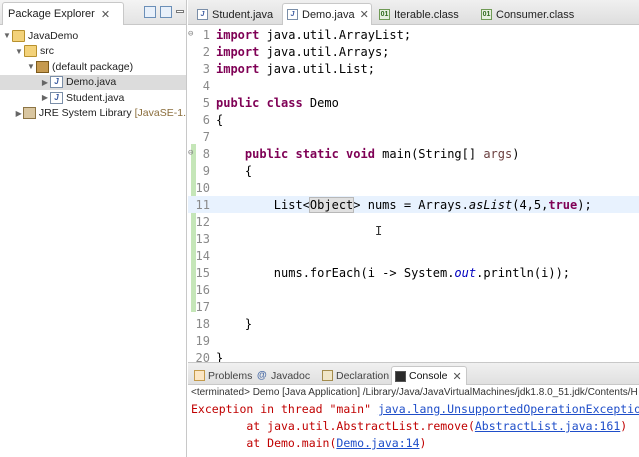 The image size is (639, 457). Describe the element at coordinates (282, 375) in the screenshot. I see `tab-javadoc: @ Javadoc` at that location.